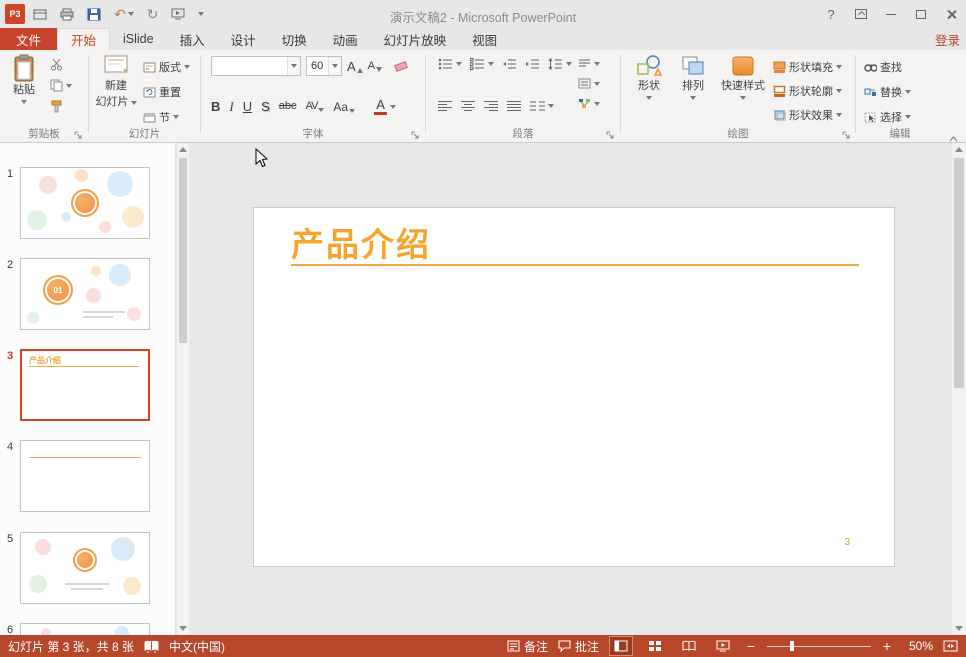 The width and height of the screenshot is (966, 657). Describe the element at coordinates (468, 106) in the screenshot. I see `align-center-button` at that location.